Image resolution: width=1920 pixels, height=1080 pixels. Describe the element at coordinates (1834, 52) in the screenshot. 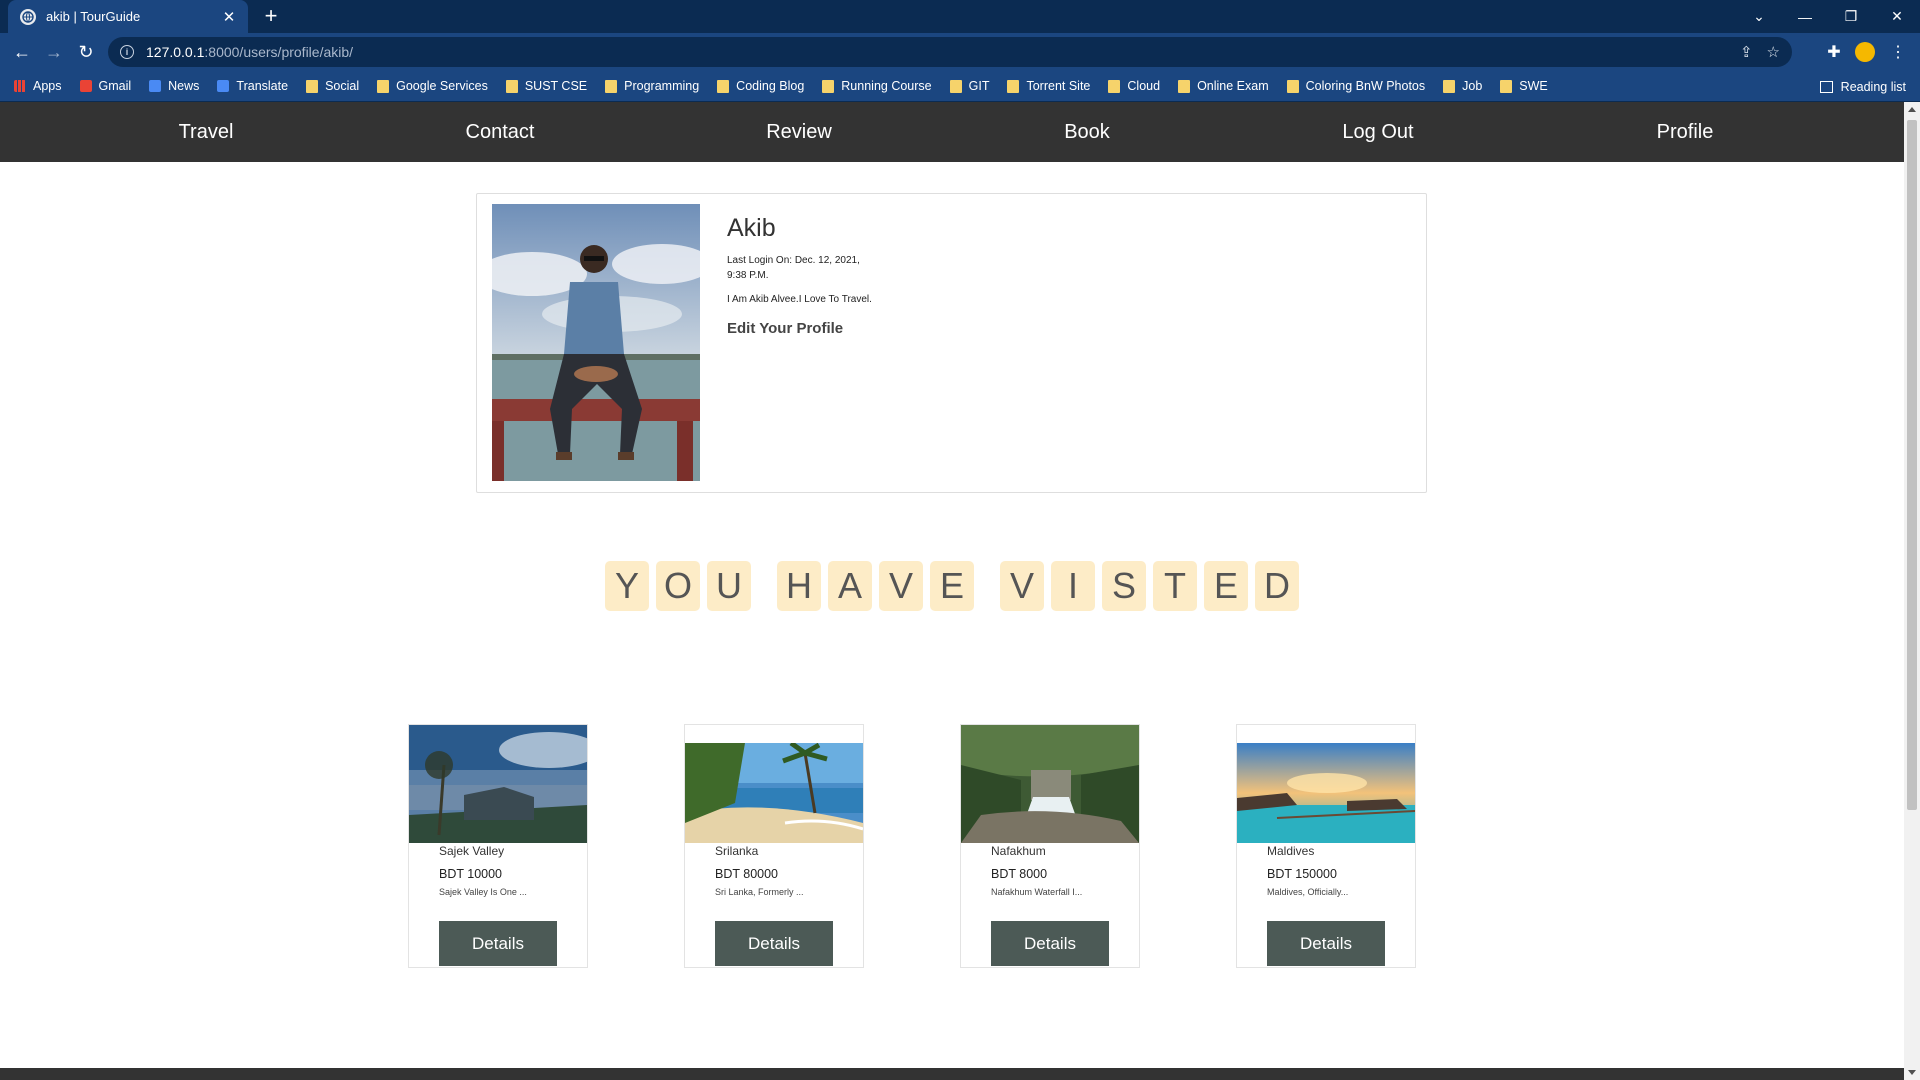

I see `extensions-puzzle-icon: ✚` at that location.